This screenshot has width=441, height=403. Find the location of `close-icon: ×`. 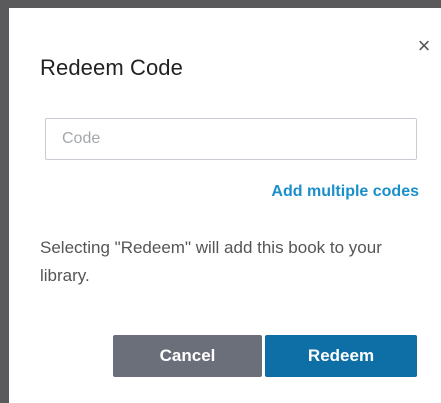

close-icon: × is located at coordinates (424, 46).